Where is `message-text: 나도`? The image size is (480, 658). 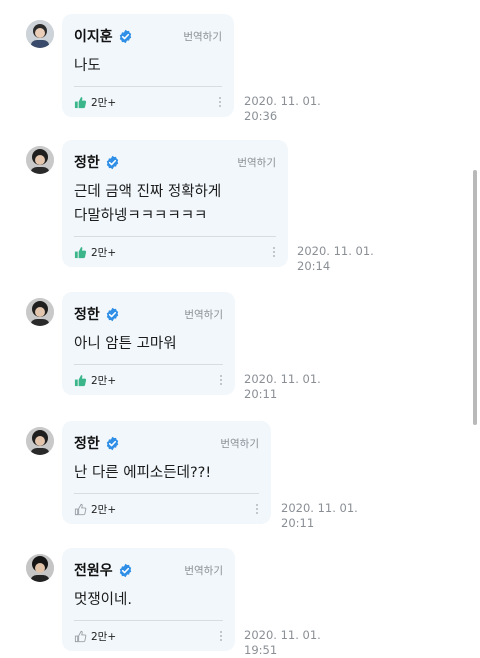
message-text: 나도 is located at coordinates (87, 66).